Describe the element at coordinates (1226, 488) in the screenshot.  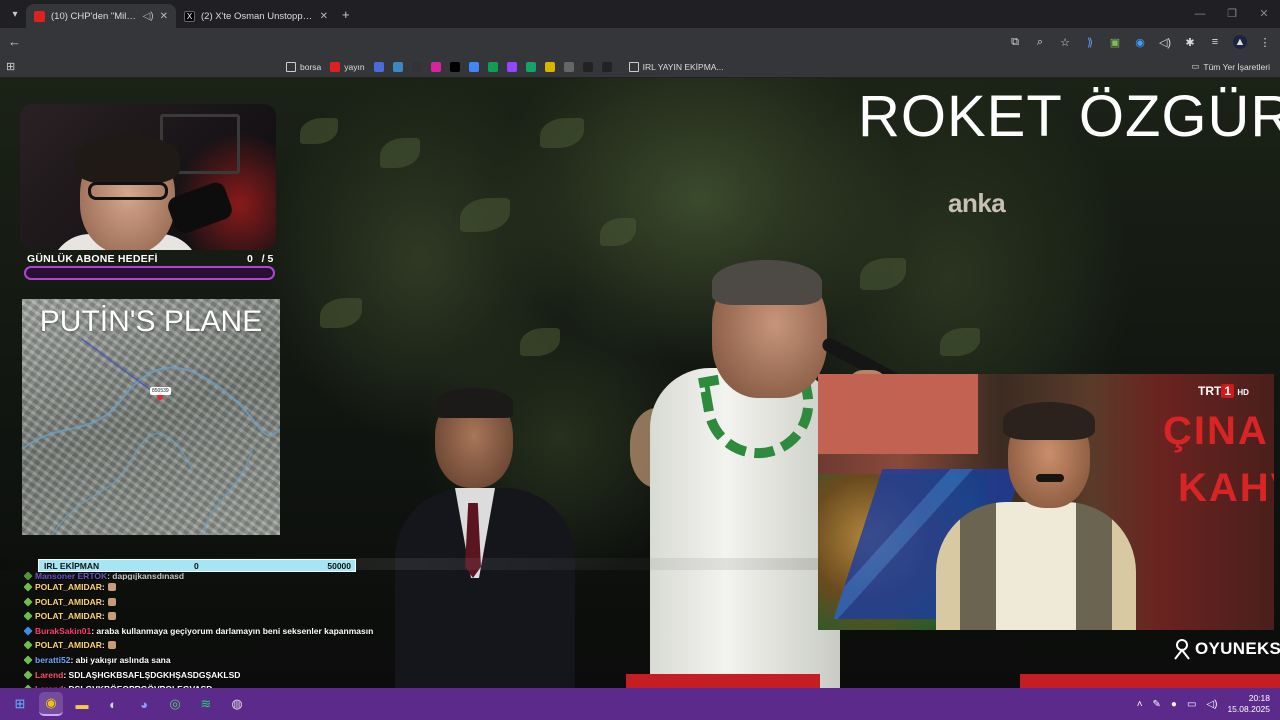
I see `tv-sign-line2: KAHV` at that location.